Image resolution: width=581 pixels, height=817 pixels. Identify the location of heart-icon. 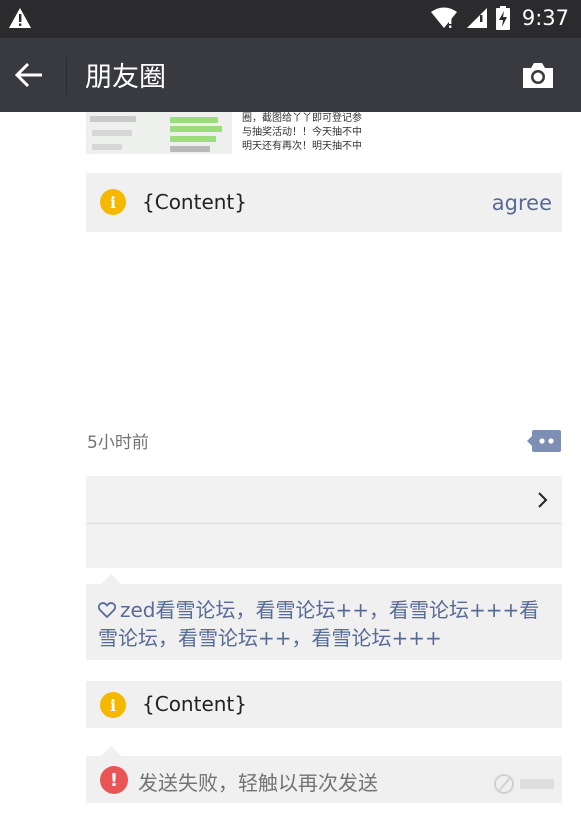
(107, 610).